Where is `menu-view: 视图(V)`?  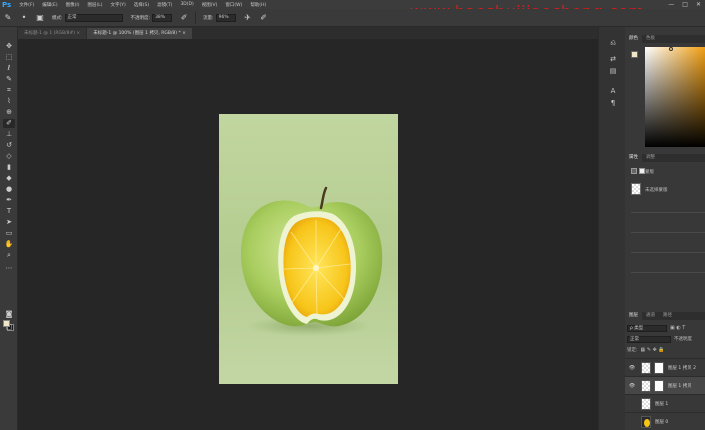
menu-view: 视图(V) is located at coordinates (210, 5).